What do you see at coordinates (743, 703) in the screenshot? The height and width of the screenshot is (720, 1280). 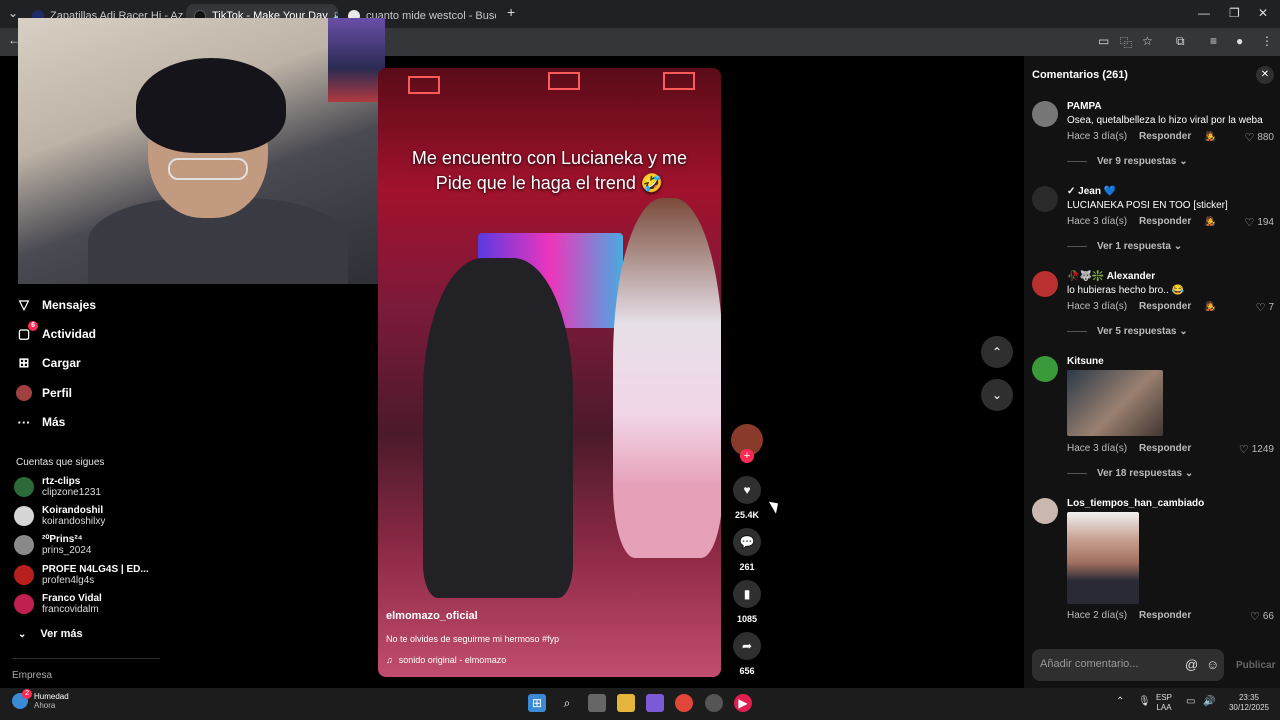 I see `media-player-icon: ▶` at bounding box center [743, 703].